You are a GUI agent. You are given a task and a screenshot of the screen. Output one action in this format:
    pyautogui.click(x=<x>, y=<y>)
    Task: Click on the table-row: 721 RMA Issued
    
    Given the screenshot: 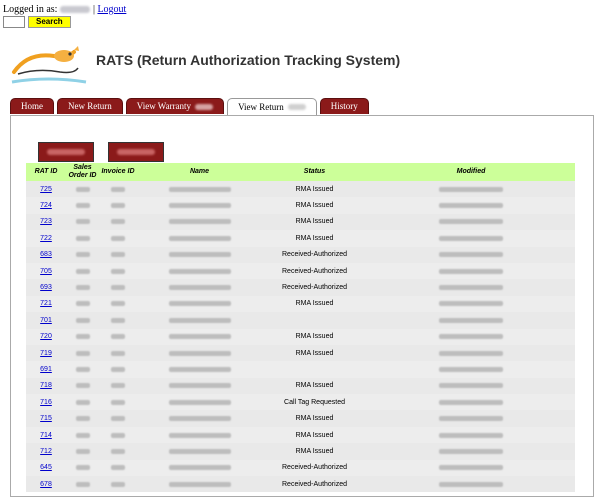 What is the action you would take?
    pyautogui.click(x=300, y=304)
    